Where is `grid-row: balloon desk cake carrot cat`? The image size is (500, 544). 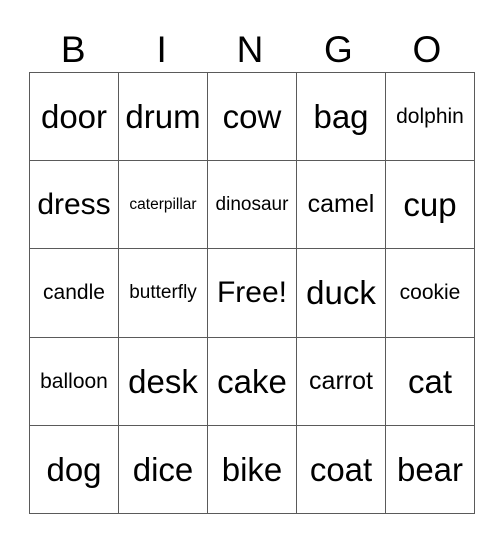
grid-row: balloon desk cake carrot cat is located at coordinates (252, 381).